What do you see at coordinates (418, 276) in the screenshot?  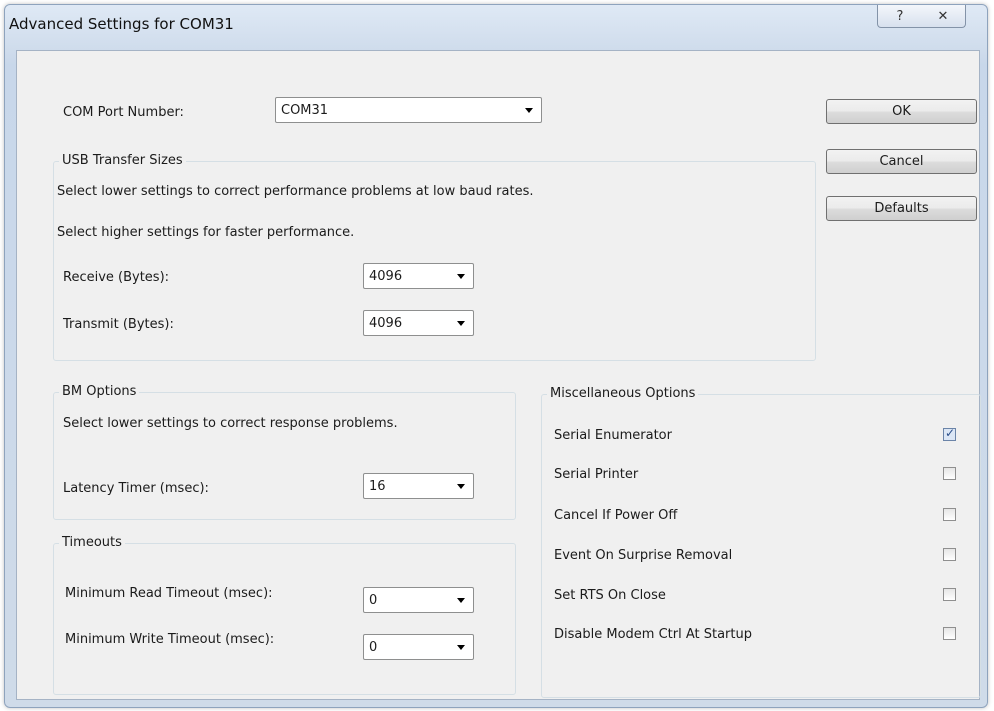 I see `receive-select: 4096` at bounding box center [418, 276].